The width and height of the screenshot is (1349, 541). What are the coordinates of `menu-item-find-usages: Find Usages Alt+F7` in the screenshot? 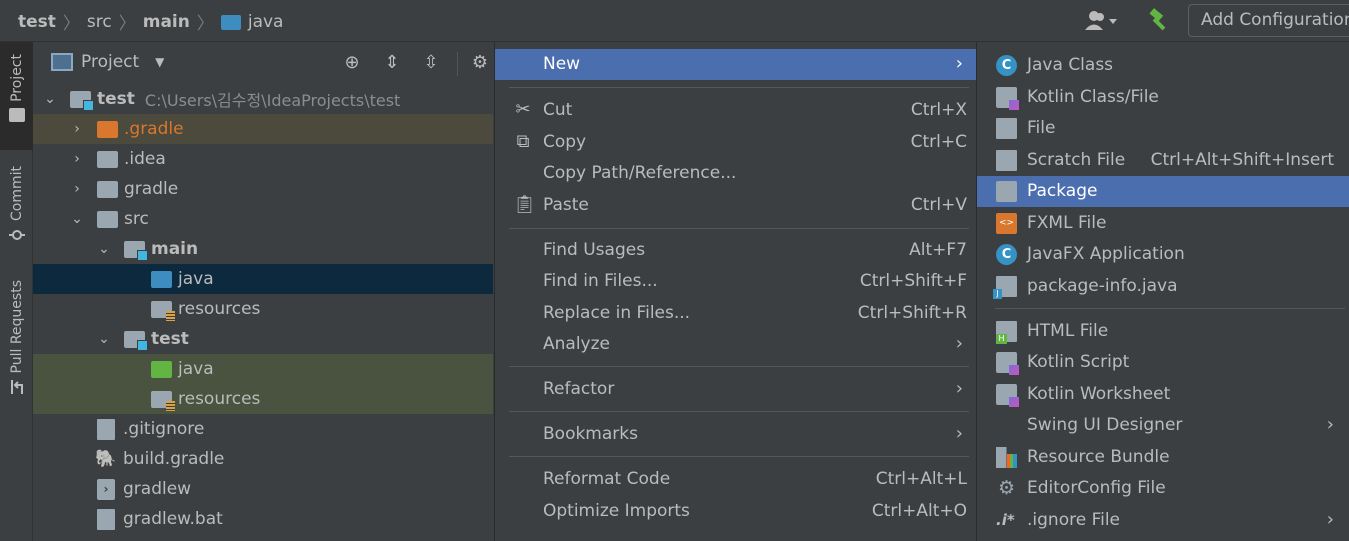 It's located at (736, 250).